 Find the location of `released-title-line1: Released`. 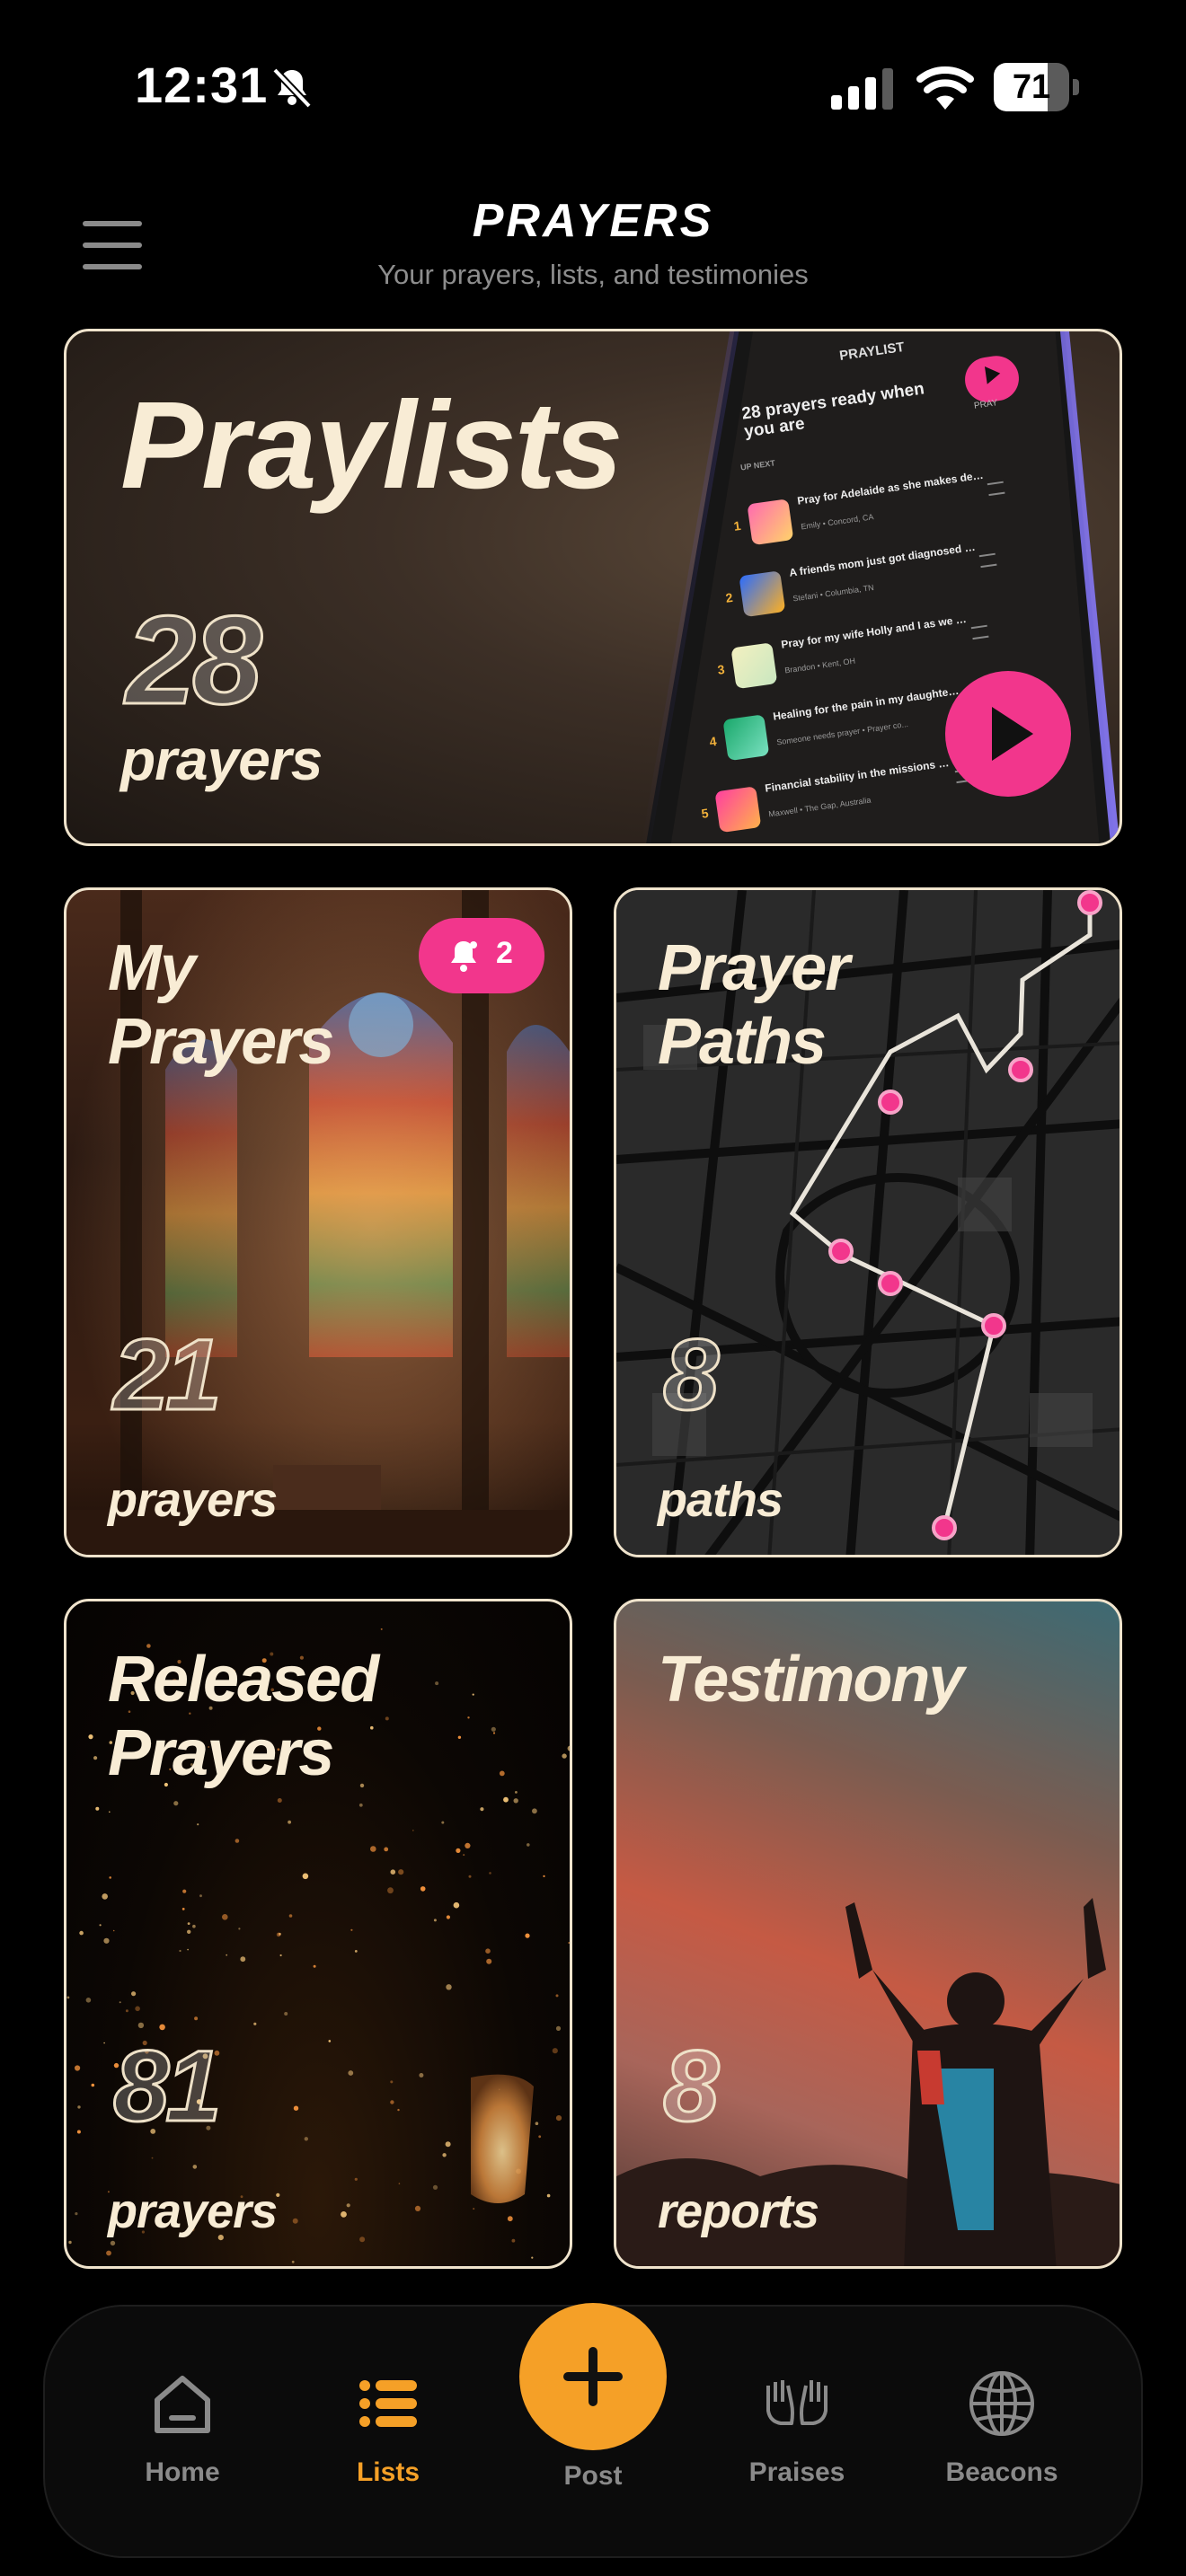

released-title-line1: Released is located at coordinates (243, 1680).